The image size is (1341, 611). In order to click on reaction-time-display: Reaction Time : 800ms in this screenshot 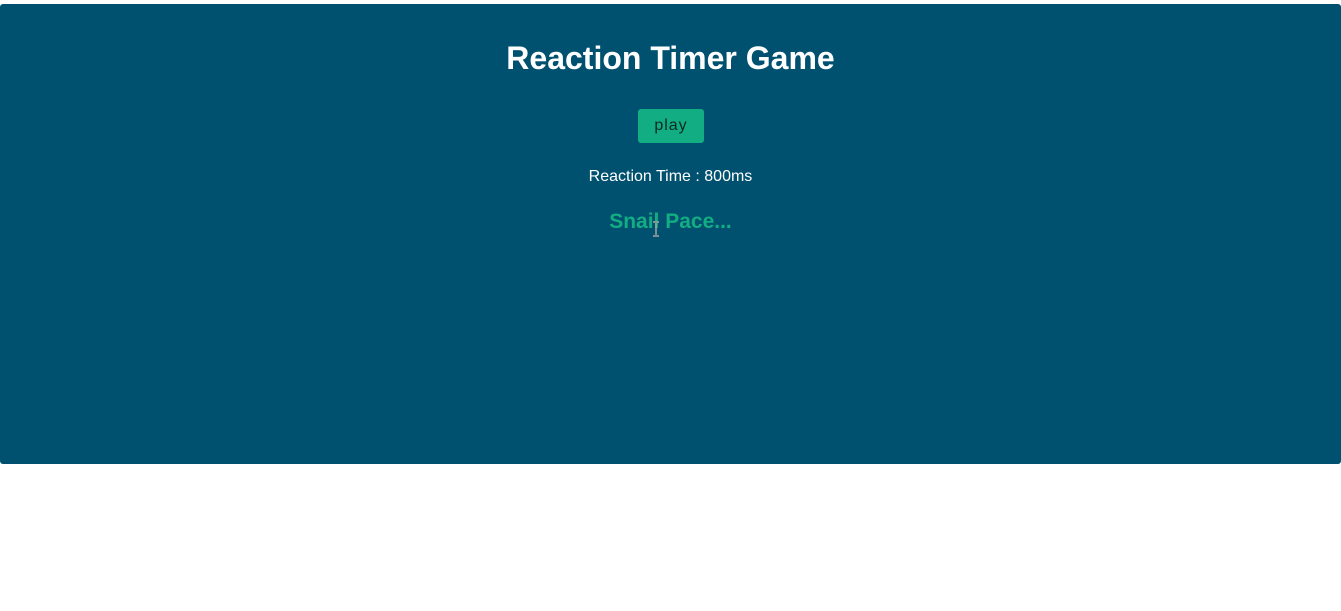, I will do `click(670, 177)`.